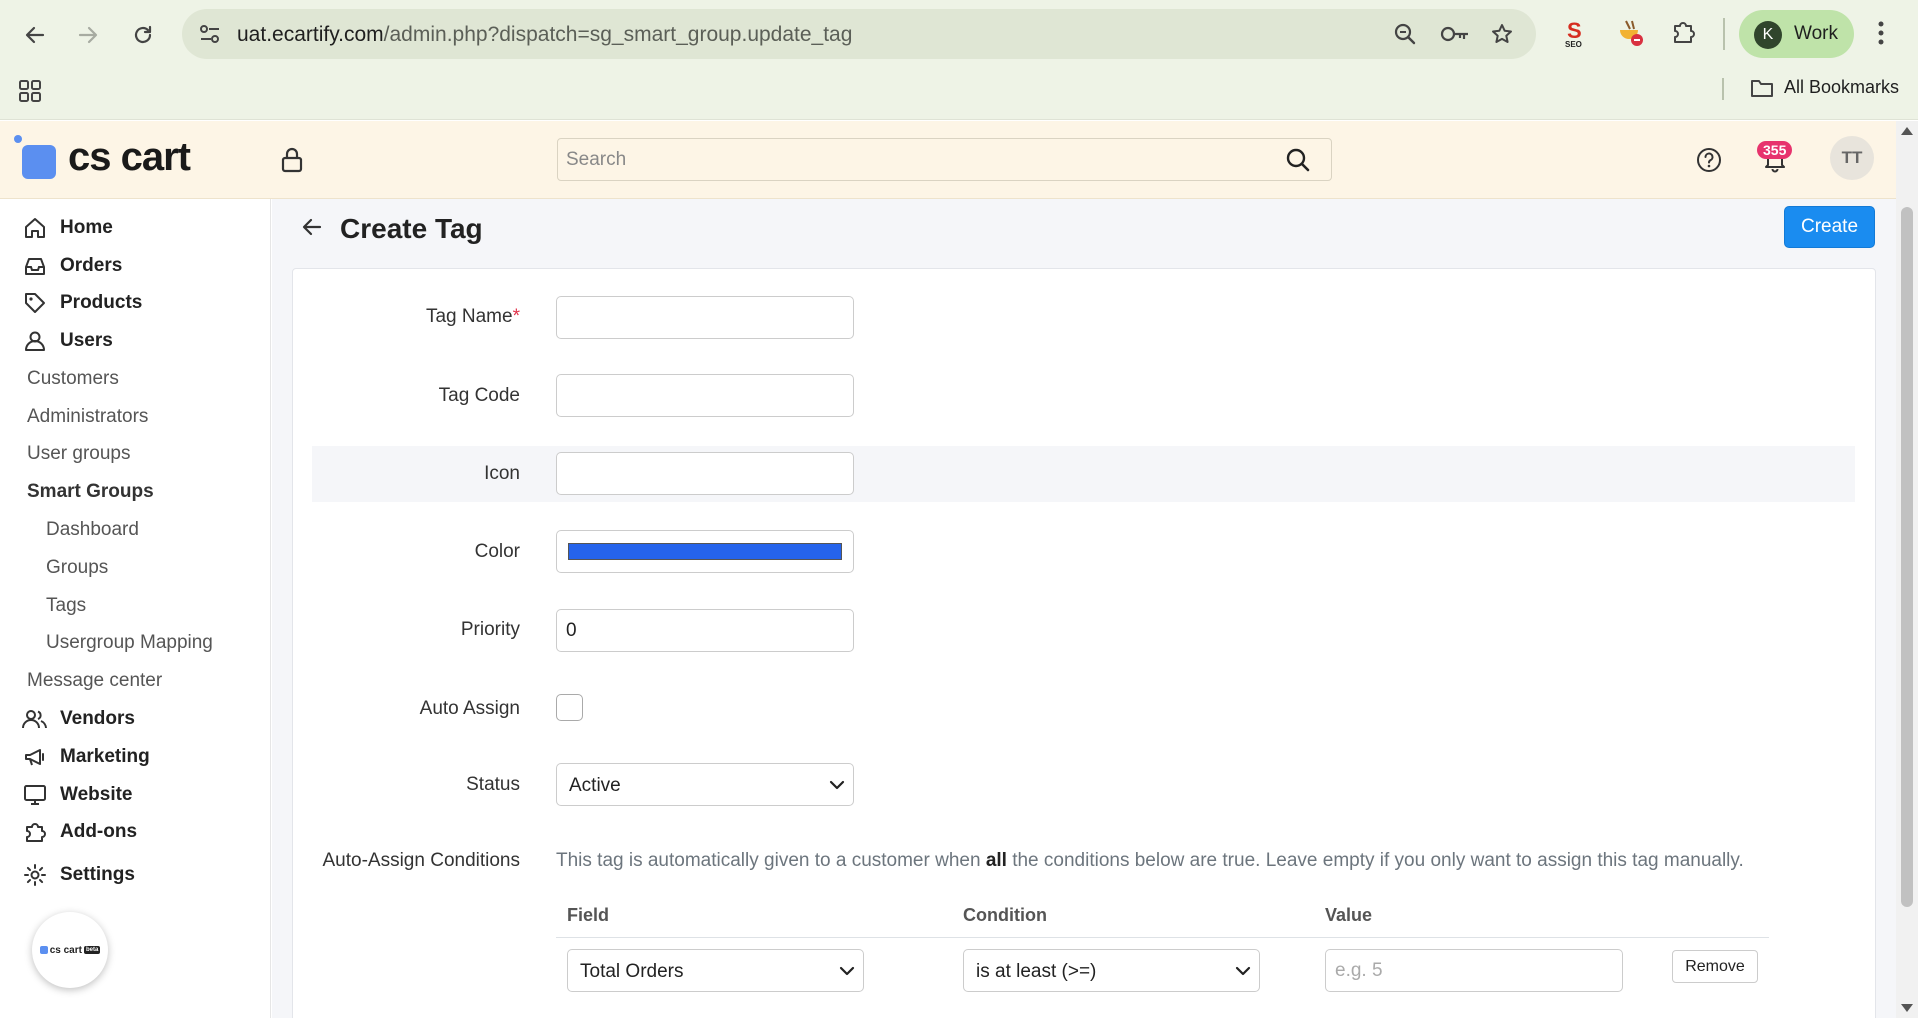  Describe the element at coordinates (73, 379) in the screenshot. I see `sidebar-item-customers: Customers` at that location.